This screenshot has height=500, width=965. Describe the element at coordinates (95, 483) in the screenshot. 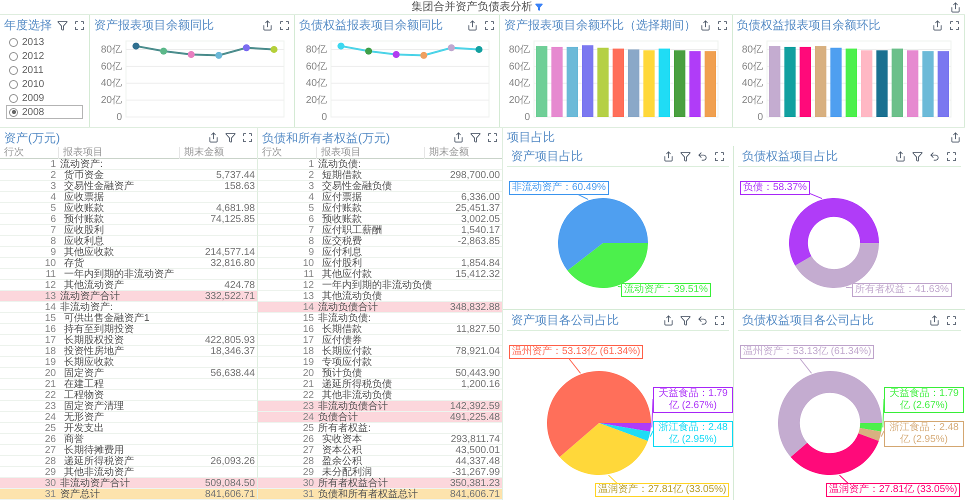

I see `table-cell-text: 非流动资产合计` at that location.